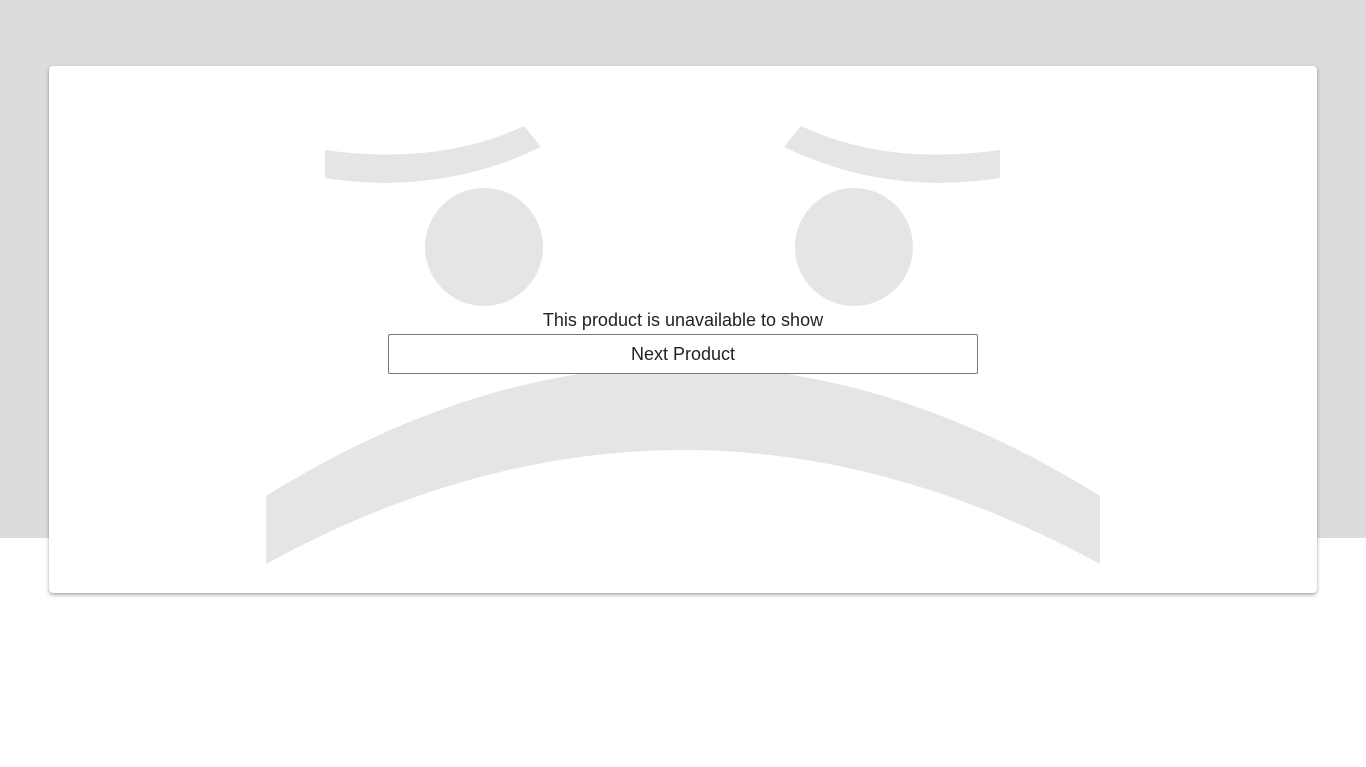 The height and width of the screenshot is (767, 1366). I want to click on next-product-button: Next Product, so click(683, 354).